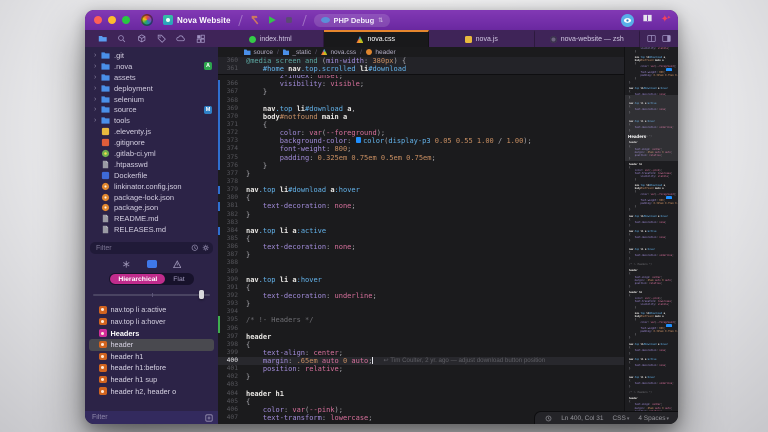  What do you see at coordinates (421, 288) in the screenshot?
I see `code-line: 391 {` at bounding box center [421, 288].